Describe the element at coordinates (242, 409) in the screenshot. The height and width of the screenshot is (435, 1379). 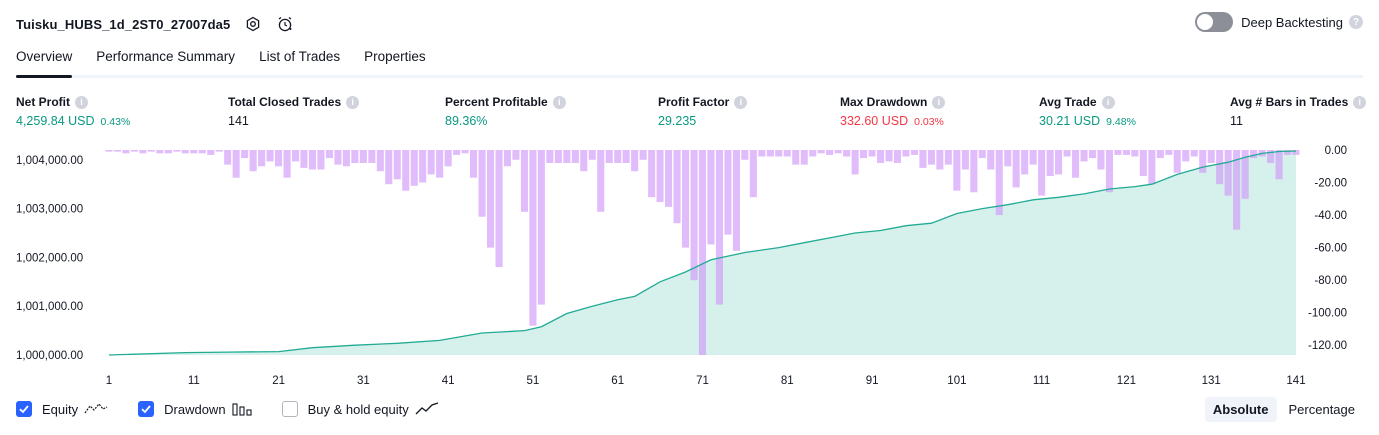
I see `drawdown-bars-icon` at that location.